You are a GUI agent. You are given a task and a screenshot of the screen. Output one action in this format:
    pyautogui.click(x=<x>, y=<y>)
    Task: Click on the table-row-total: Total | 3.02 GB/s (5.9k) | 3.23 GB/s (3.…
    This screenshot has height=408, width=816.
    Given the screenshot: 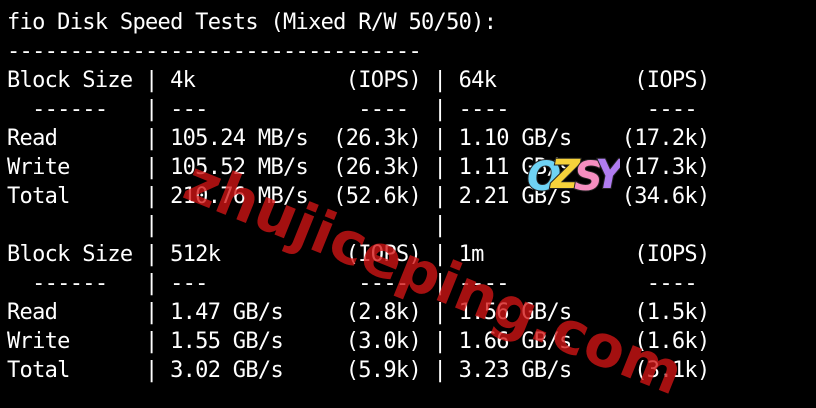 What is the action you would take?
    pyautogui.click(x=358, y=370)
    